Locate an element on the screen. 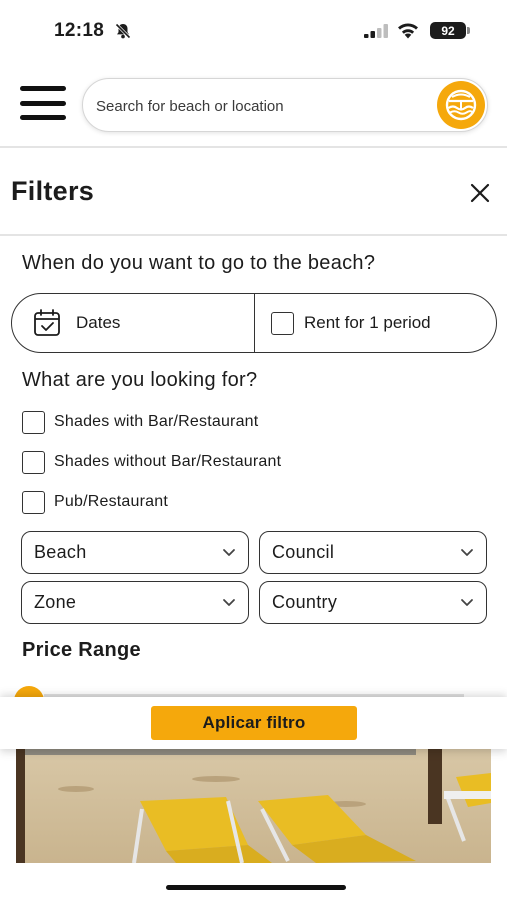 This screenshot has width=507, height=900. option-label: Shades with Bar/Restaurant is located at coordinates (156, 421).